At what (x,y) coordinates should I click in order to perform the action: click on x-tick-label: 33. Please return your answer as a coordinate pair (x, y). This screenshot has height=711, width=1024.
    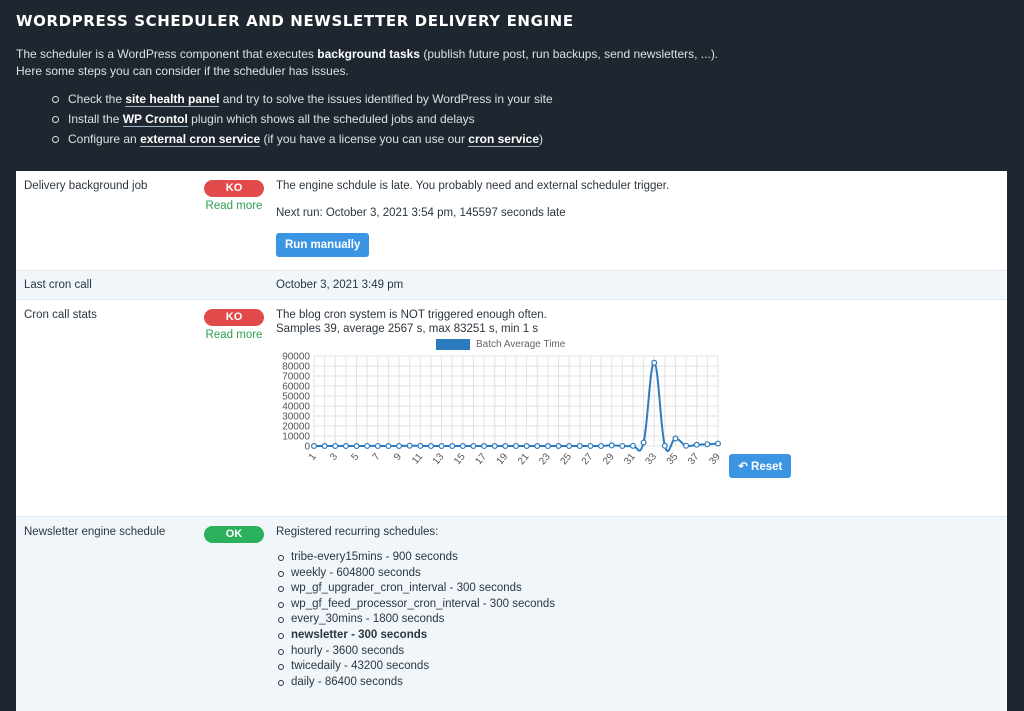
    Looking at the image, I should click on (652, 459).